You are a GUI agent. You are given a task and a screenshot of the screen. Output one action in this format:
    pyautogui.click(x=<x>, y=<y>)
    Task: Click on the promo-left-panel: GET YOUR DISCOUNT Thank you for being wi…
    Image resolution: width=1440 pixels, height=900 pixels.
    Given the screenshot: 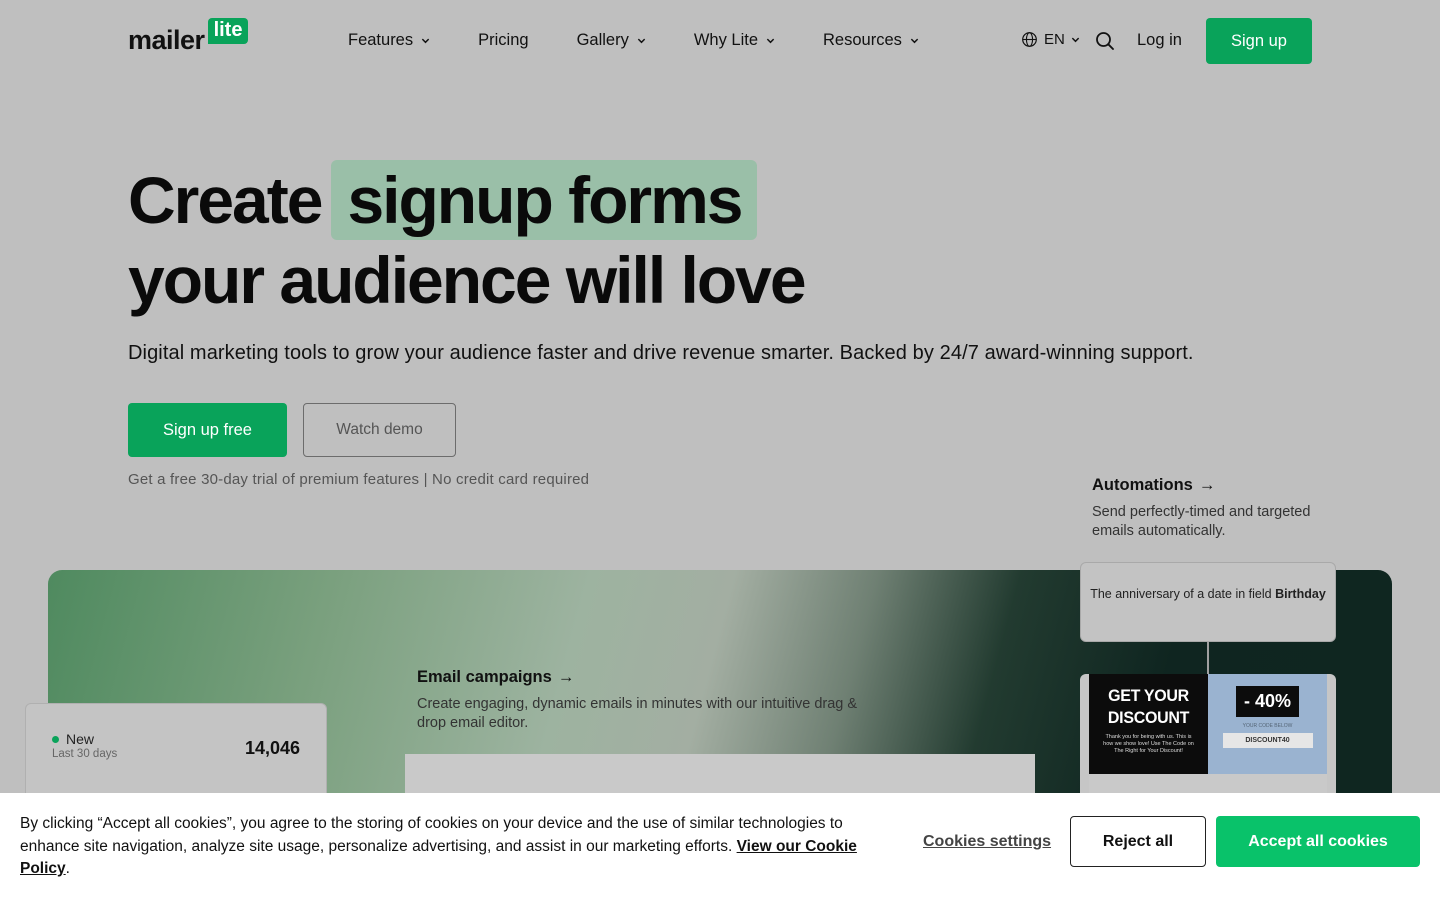 What is the action you would take?
    pyautogui.click(x=1148, y=724)
    